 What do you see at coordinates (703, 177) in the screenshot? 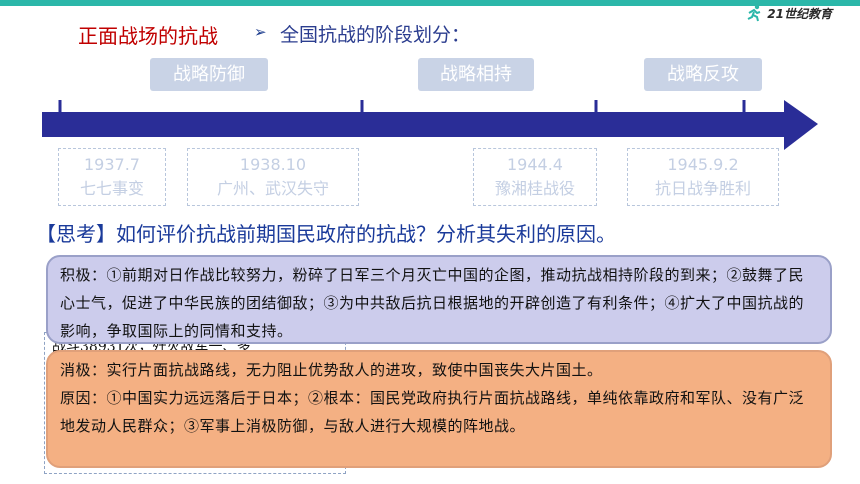
I see `event-1945: 1945.9.2 抗日战争胜利` at bounding box center [703, 177].